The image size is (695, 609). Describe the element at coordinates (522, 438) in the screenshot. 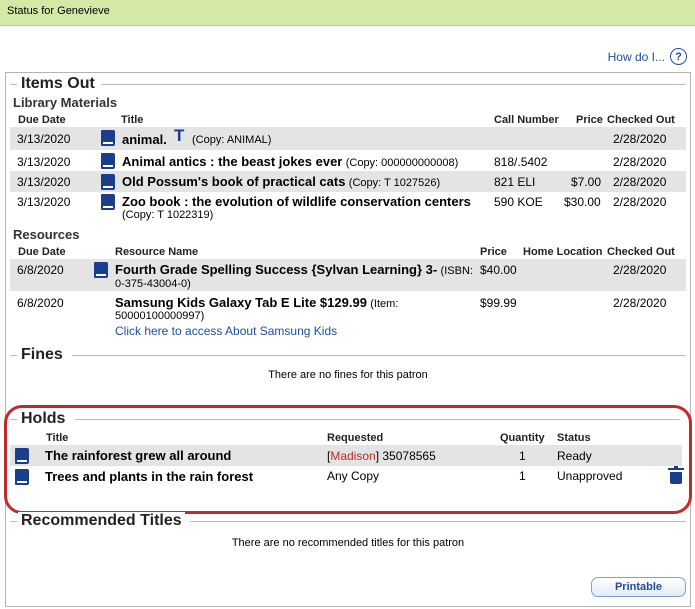

I see `col-quantity: Quantity` at that location.